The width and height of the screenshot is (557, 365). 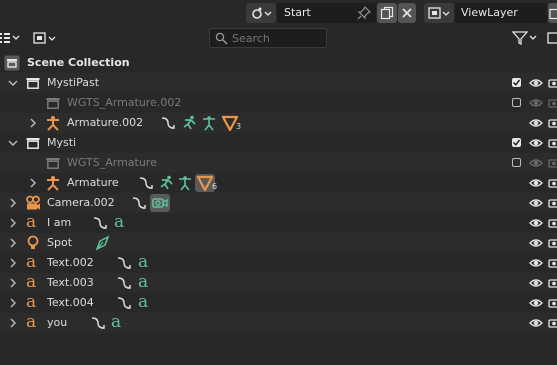 I want to click on copy-icon, so click(x=553, y=14).